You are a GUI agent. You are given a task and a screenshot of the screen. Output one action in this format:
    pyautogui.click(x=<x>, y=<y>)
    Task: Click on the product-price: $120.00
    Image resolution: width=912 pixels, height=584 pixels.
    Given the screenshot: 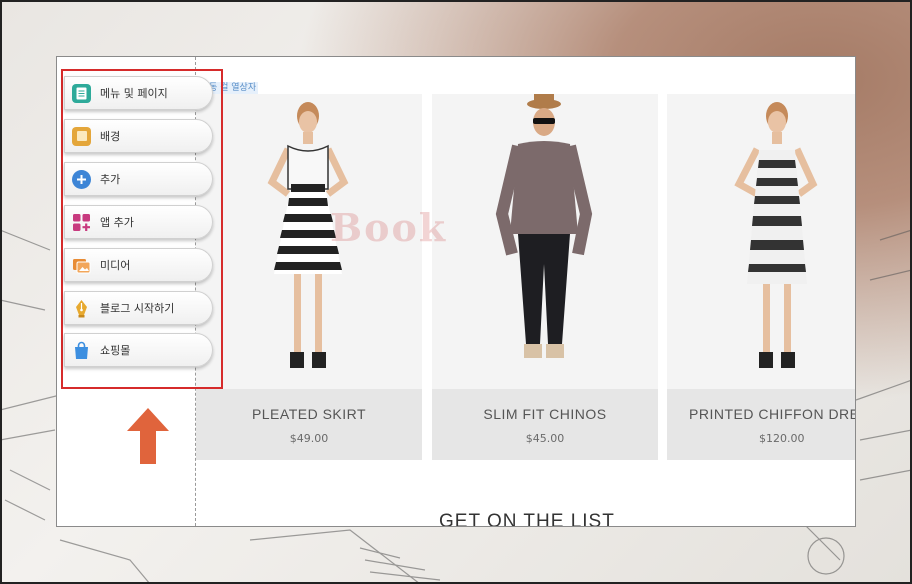 What is the action you would take?
    pyautogui.click(x=782, y=438)
    